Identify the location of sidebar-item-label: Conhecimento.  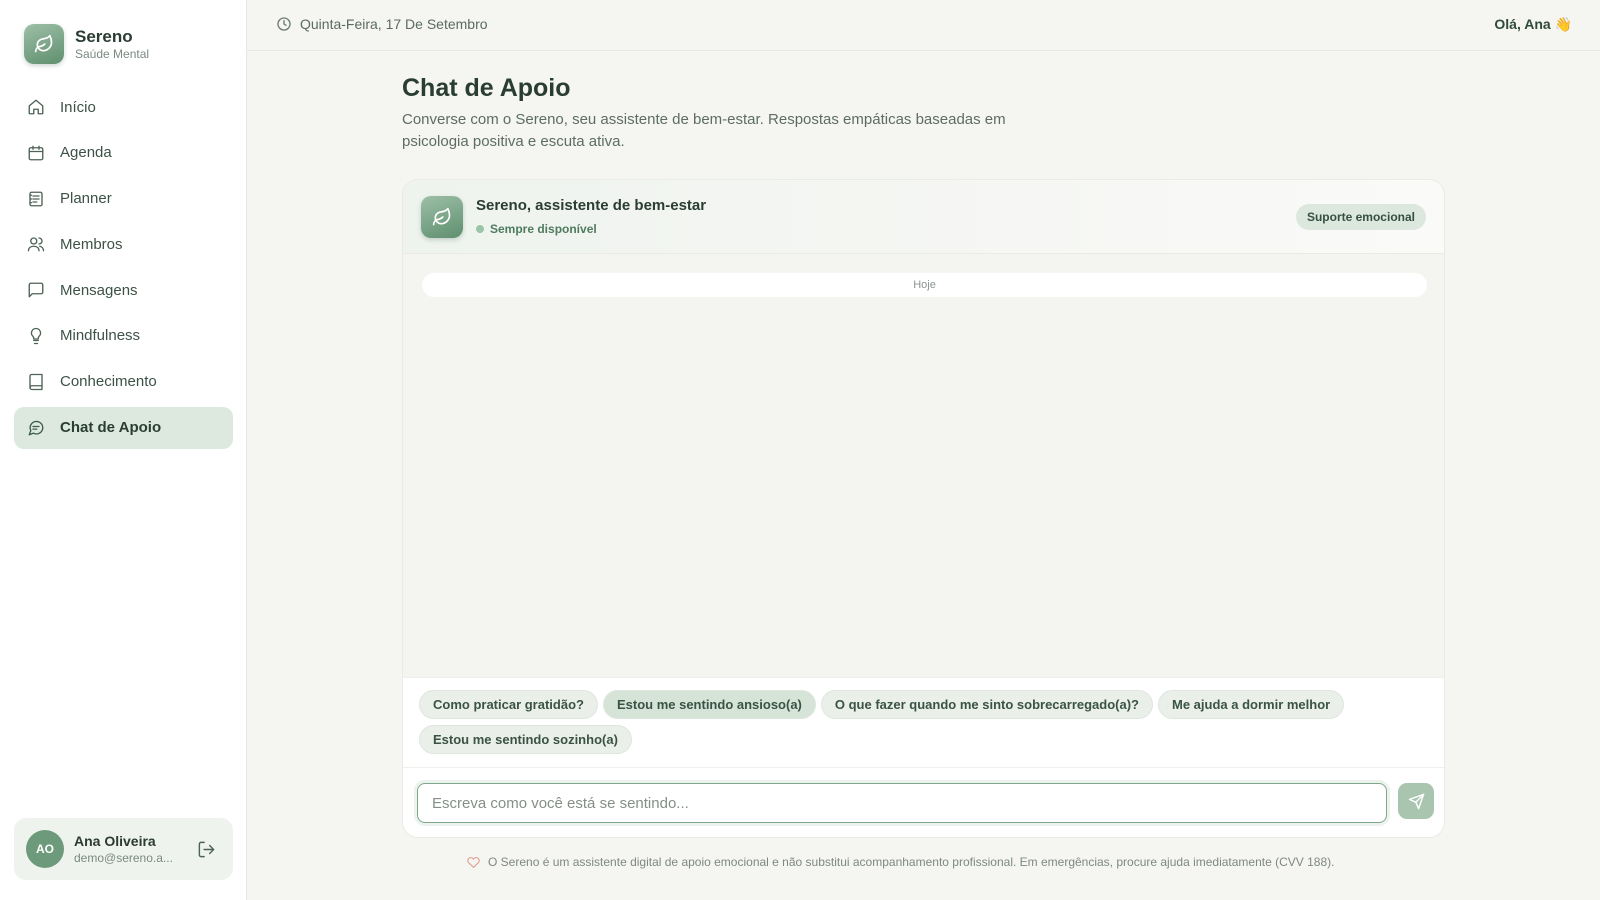
(108, 382).